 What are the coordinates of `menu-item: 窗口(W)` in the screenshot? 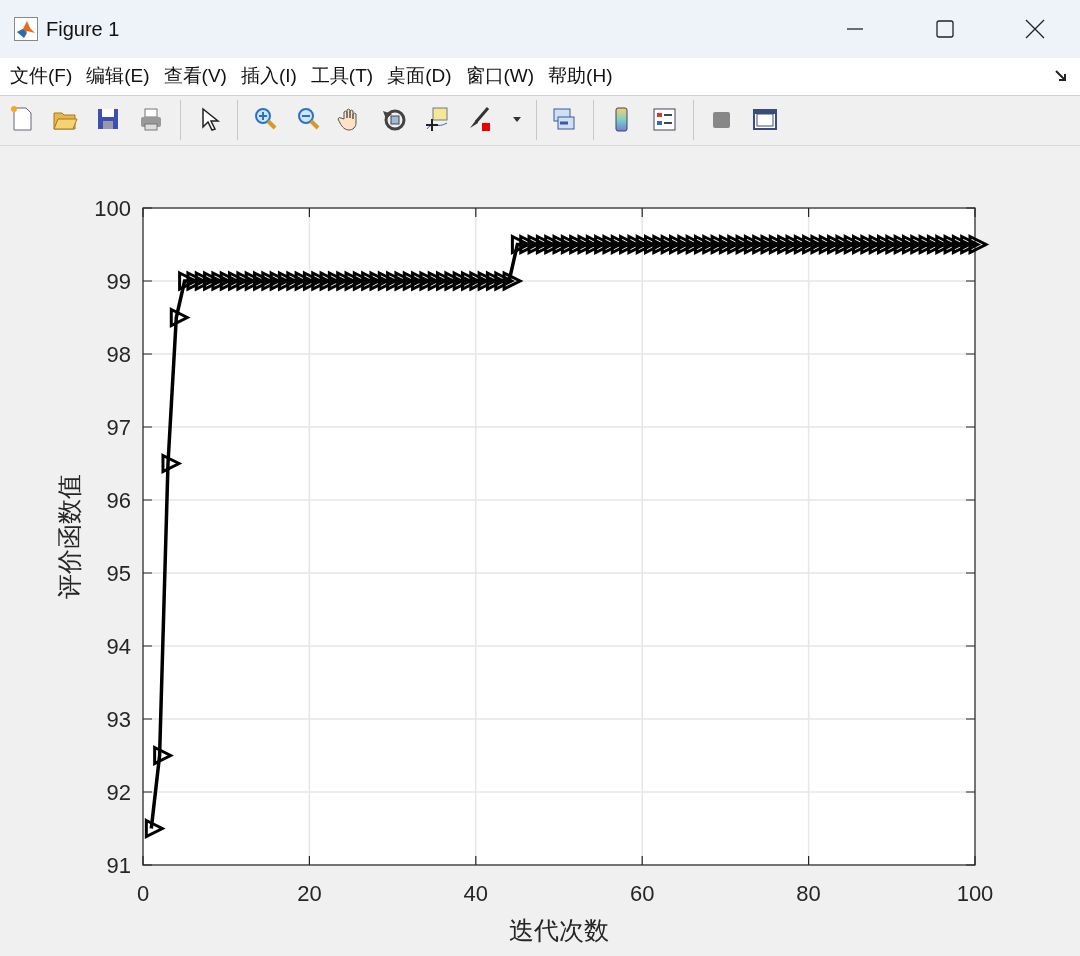 It's located at (500, 76).